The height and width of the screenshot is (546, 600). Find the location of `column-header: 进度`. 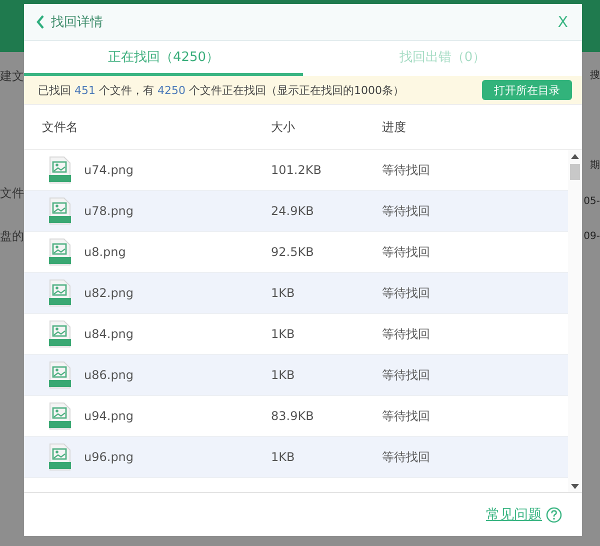

column-header: 进度 is located at coordinates (394, 127).